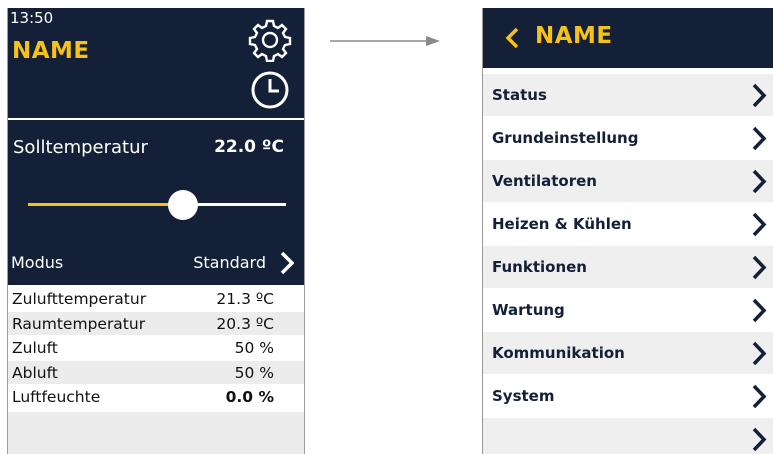 The height and width of the screenshot is (454, 773). I want to click on setpoint-slider, so click(157, 205).